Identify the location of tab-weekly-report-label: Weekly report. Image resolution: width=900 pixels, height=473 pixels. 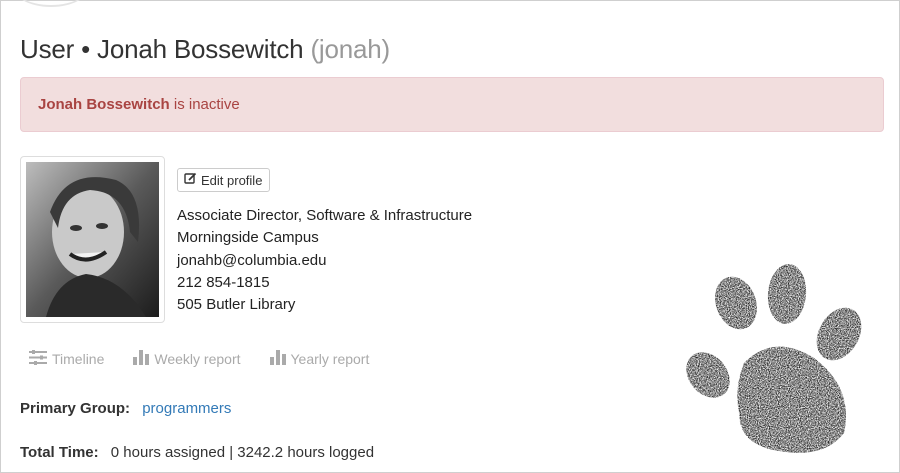
(197, 359).